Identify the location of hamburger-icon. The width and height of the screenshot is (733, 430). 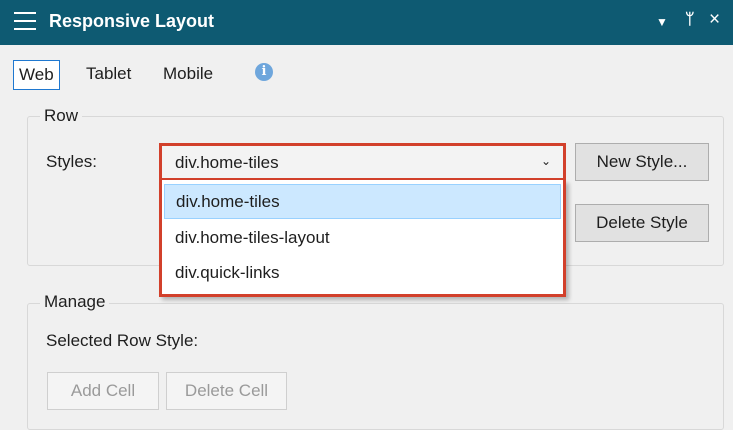
(25, 22).